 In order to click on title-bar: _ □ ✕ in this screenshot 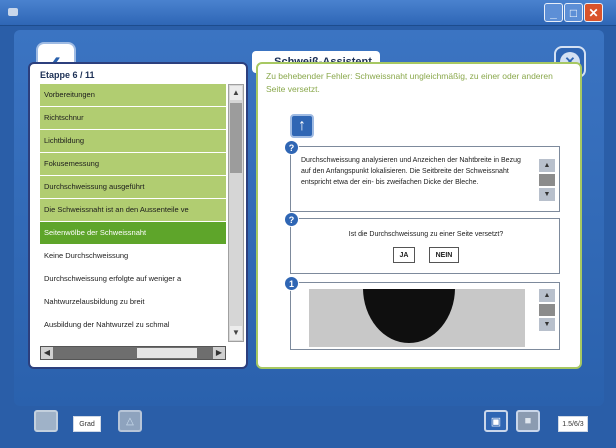, I will do `click(308, 13)`.